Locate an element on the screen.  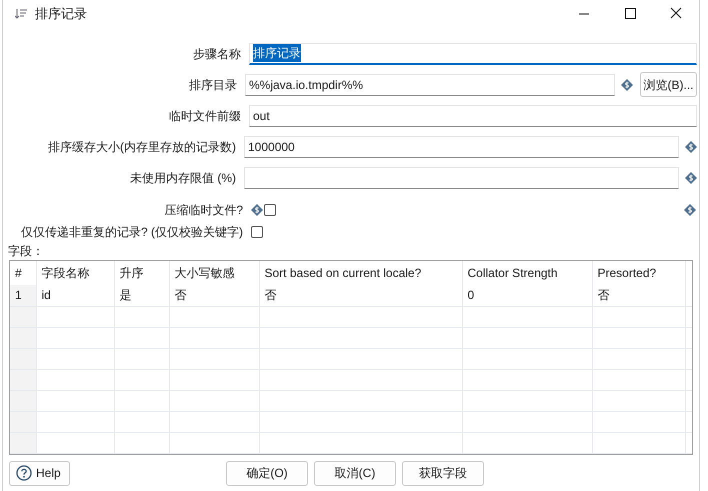
input-field: %%java.io.tmpdir%% is located at coordinates (430, 85).